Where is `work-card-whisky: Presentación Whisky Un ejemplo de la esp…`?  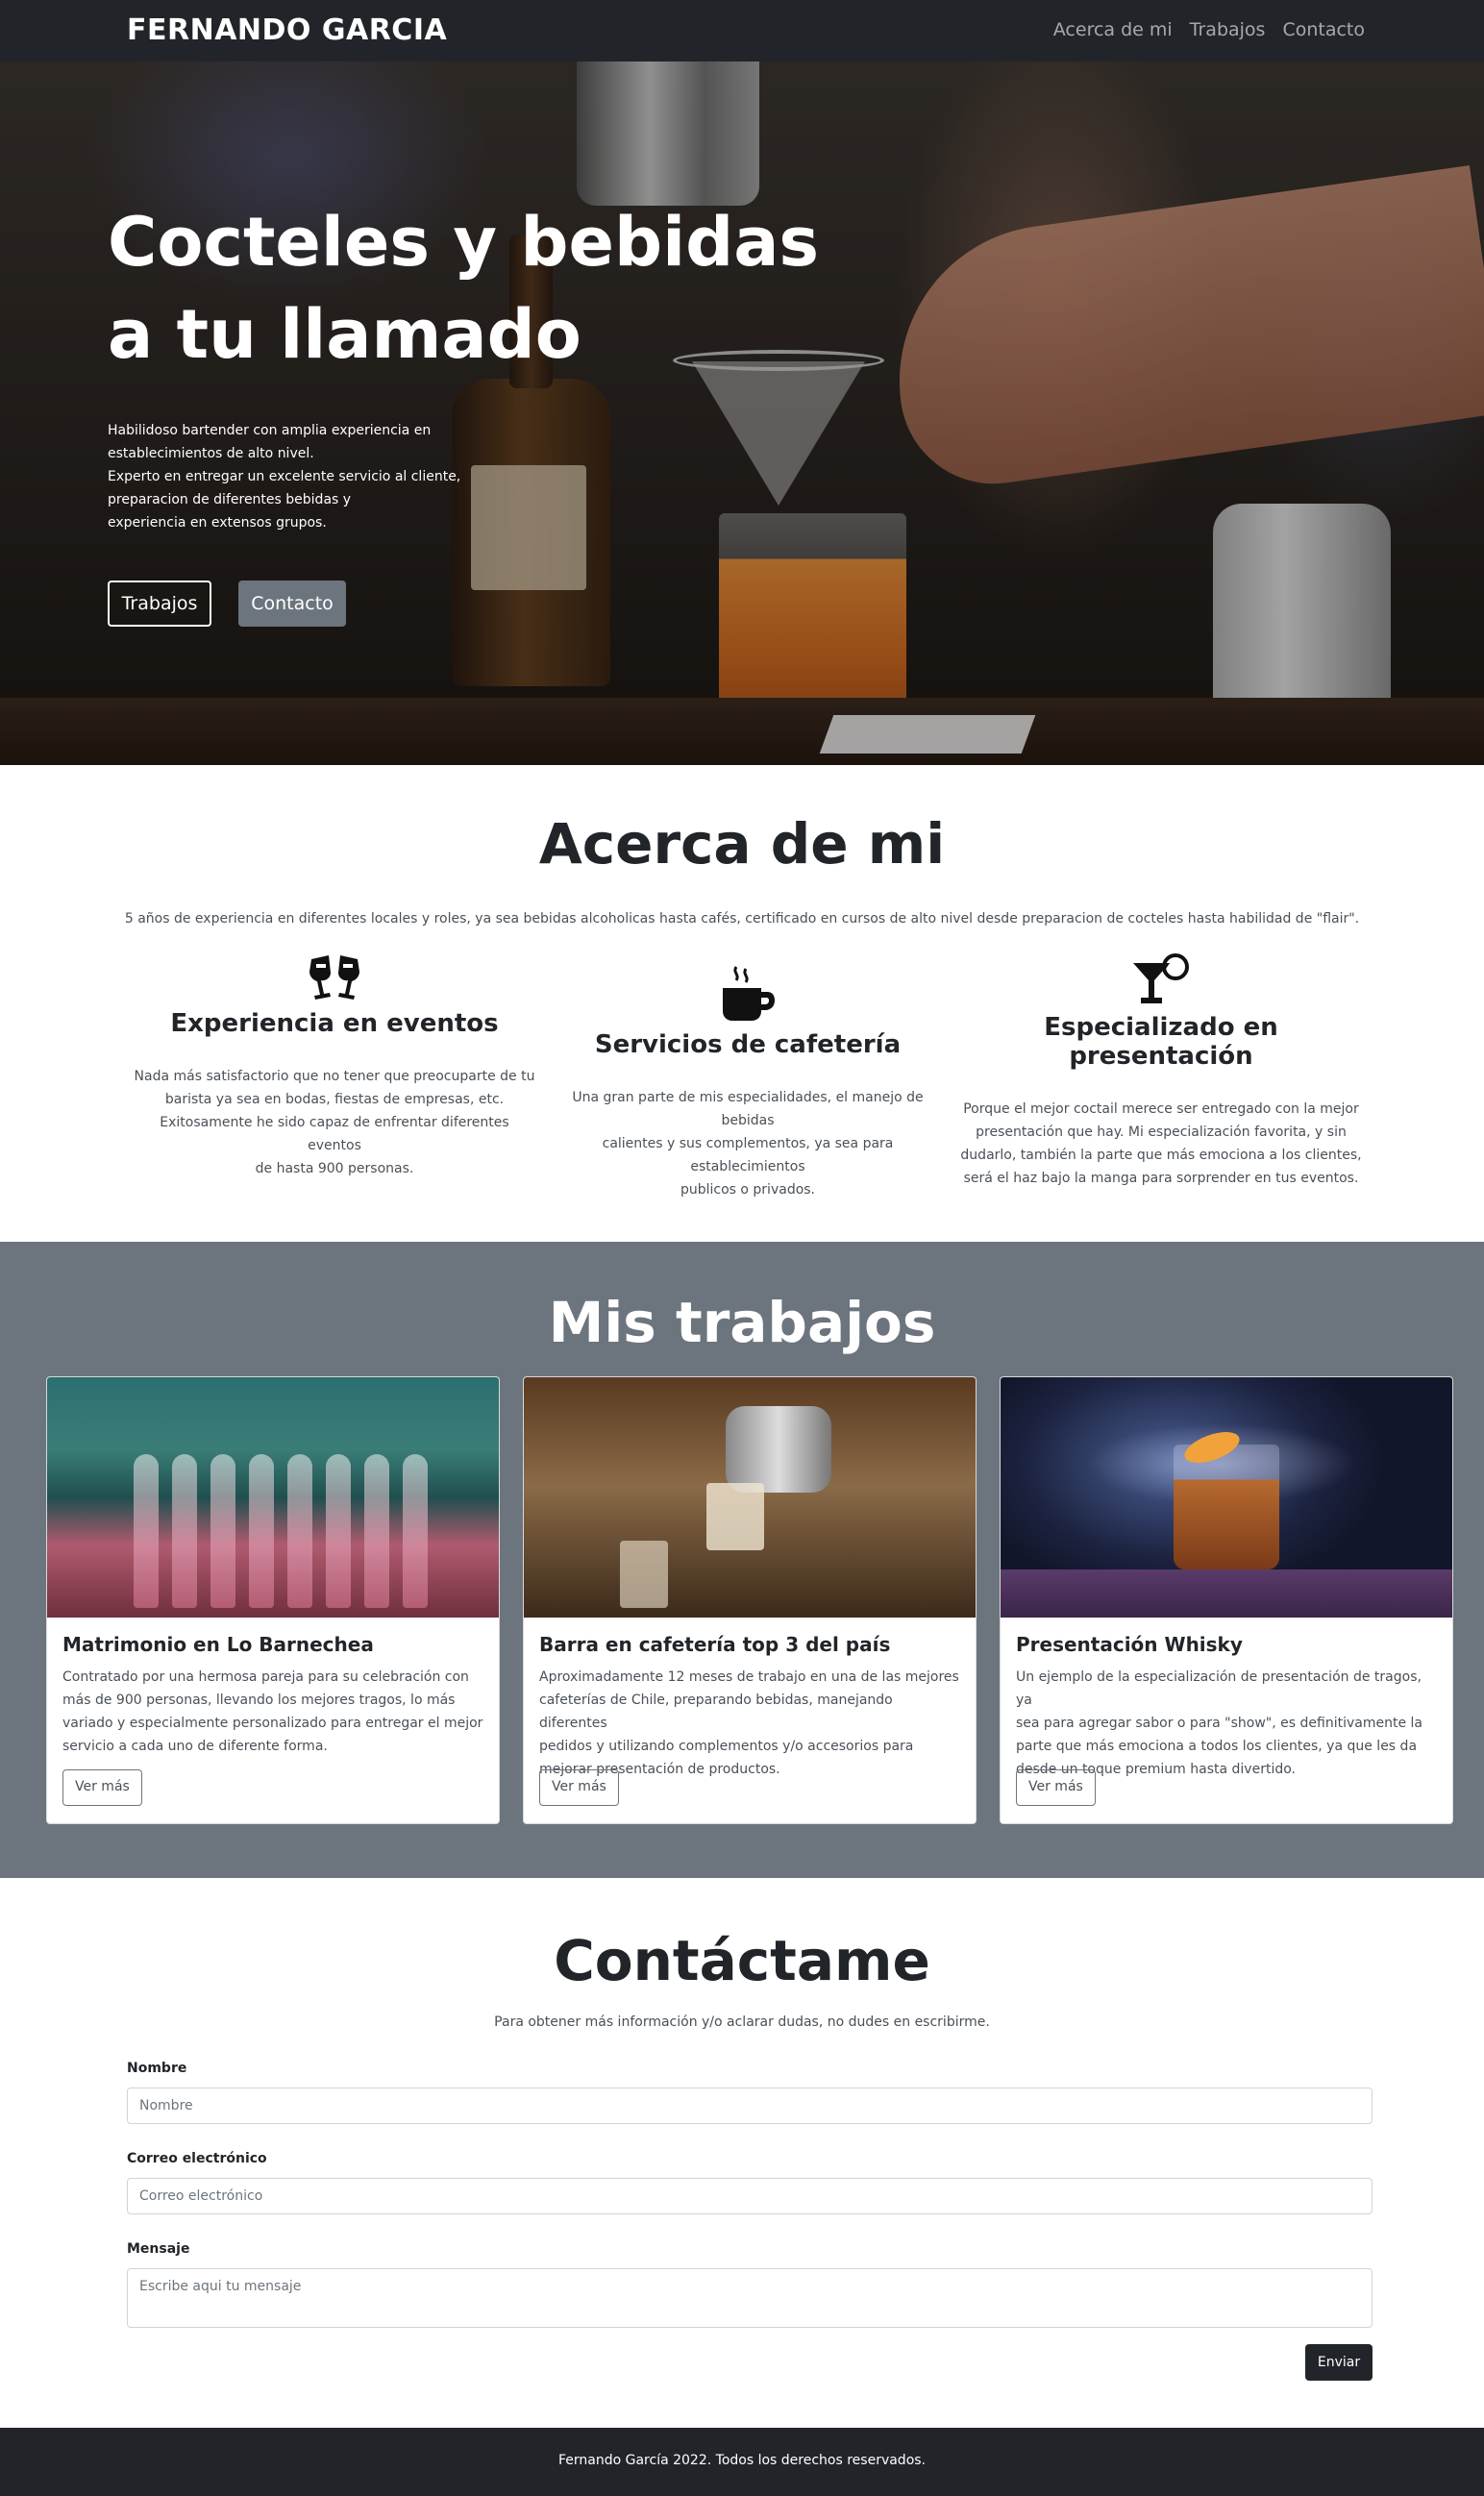
work-card-whisky: Presentación Whisky Un ejemplo de la esp… is located at coordinates (1226, 1600).